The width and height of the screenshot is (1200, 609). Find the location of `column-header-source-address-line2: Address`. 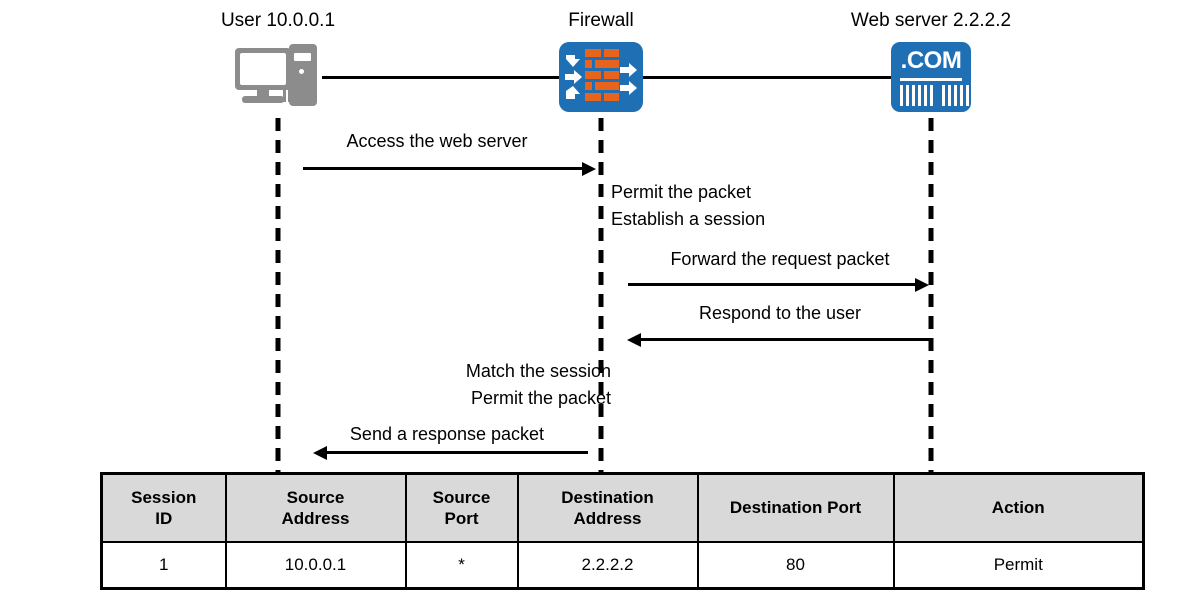

column-header-source-address-line2: Address is located at coordinates (315, 518).